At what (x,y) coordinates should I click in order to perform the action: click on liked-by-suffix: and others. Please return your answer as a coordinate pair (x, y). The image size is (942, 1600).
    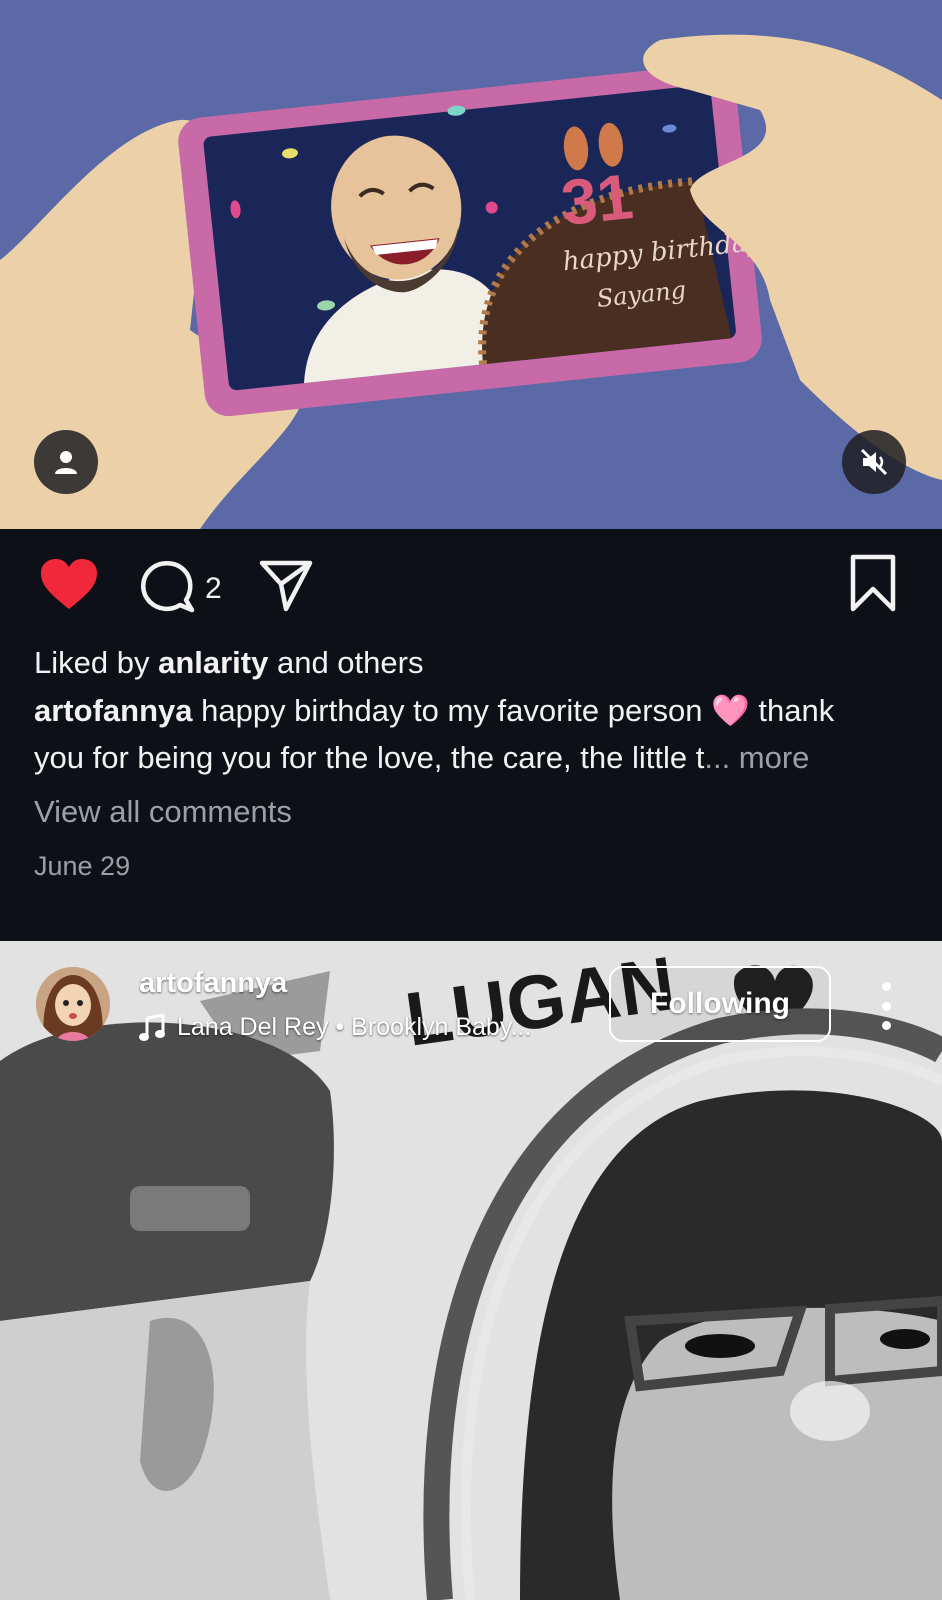
    Looking at the image, I should click on (346, 662).